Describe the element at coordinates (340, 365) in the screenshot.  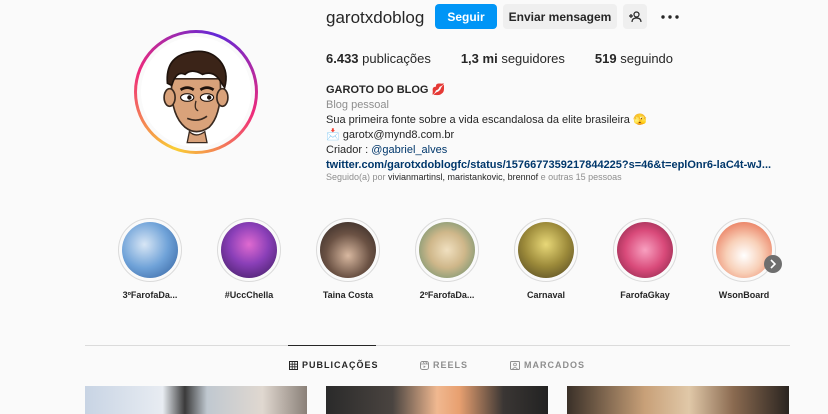
I see `tab-posts-label: PUBLICAÇÕES` at that location.